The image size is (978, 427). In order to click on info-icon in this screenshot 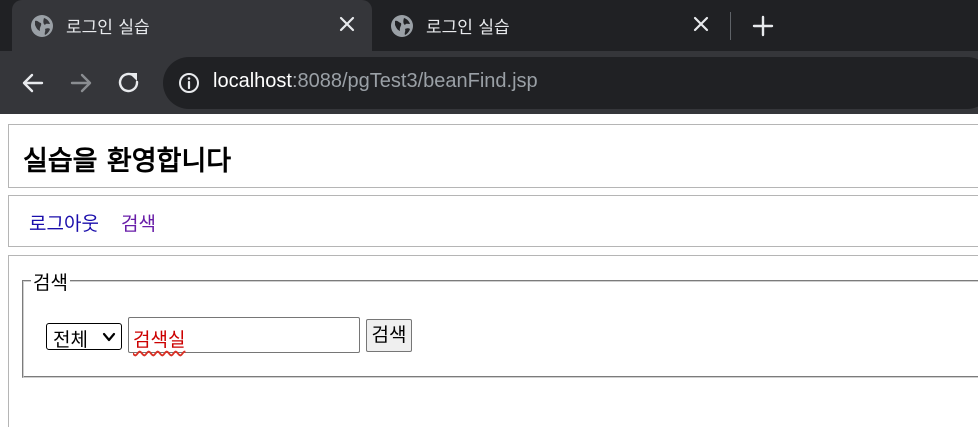, I will do `click(189, 83)`.